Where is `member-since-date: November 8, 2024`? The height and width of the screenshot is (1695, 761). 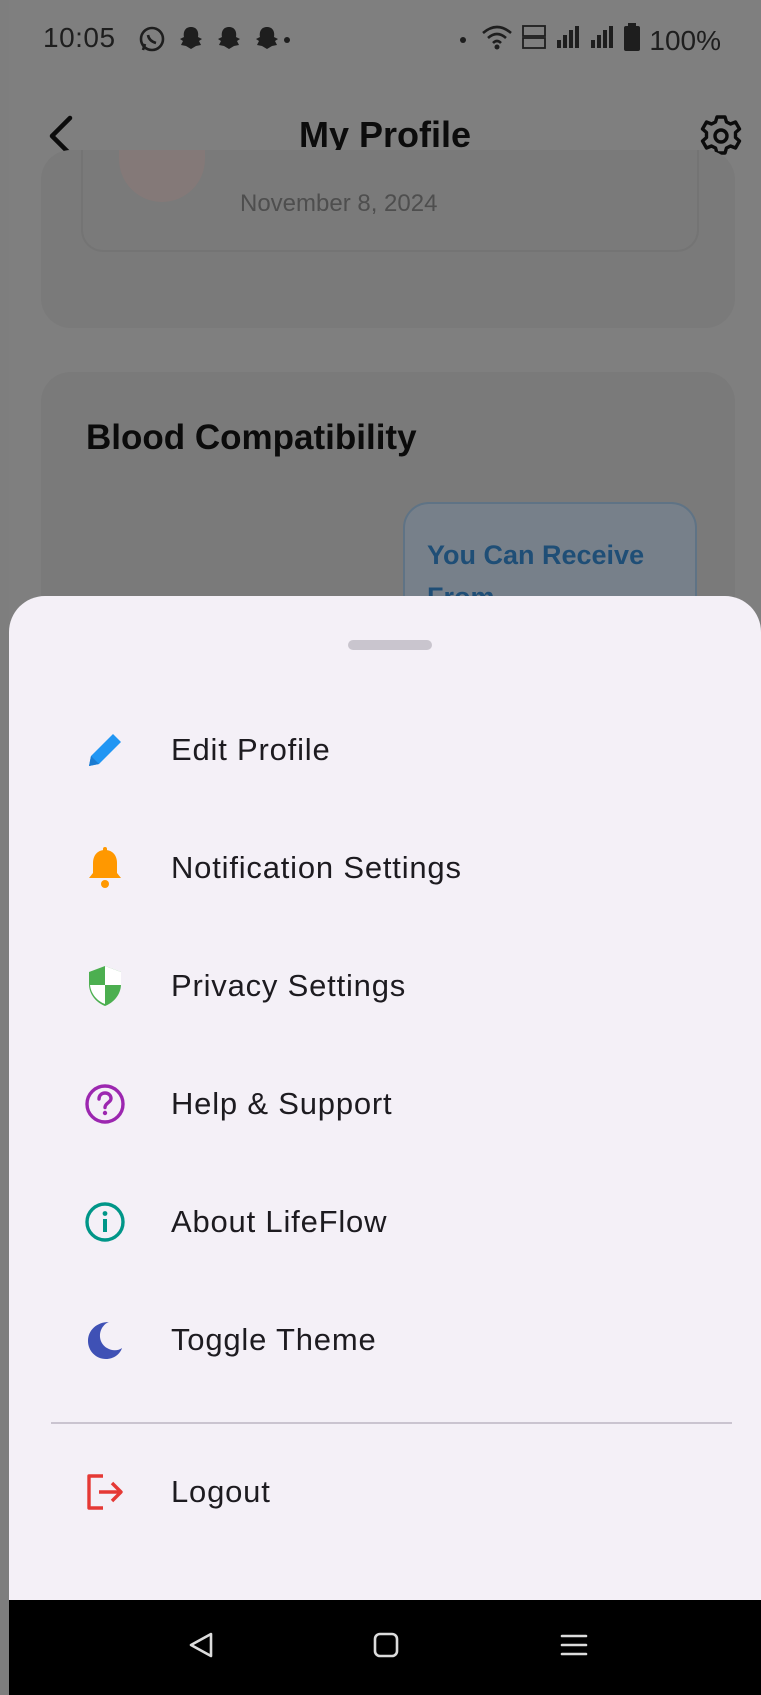
member-since-date: November 8, 2024 is located at coordinates (339, 203).